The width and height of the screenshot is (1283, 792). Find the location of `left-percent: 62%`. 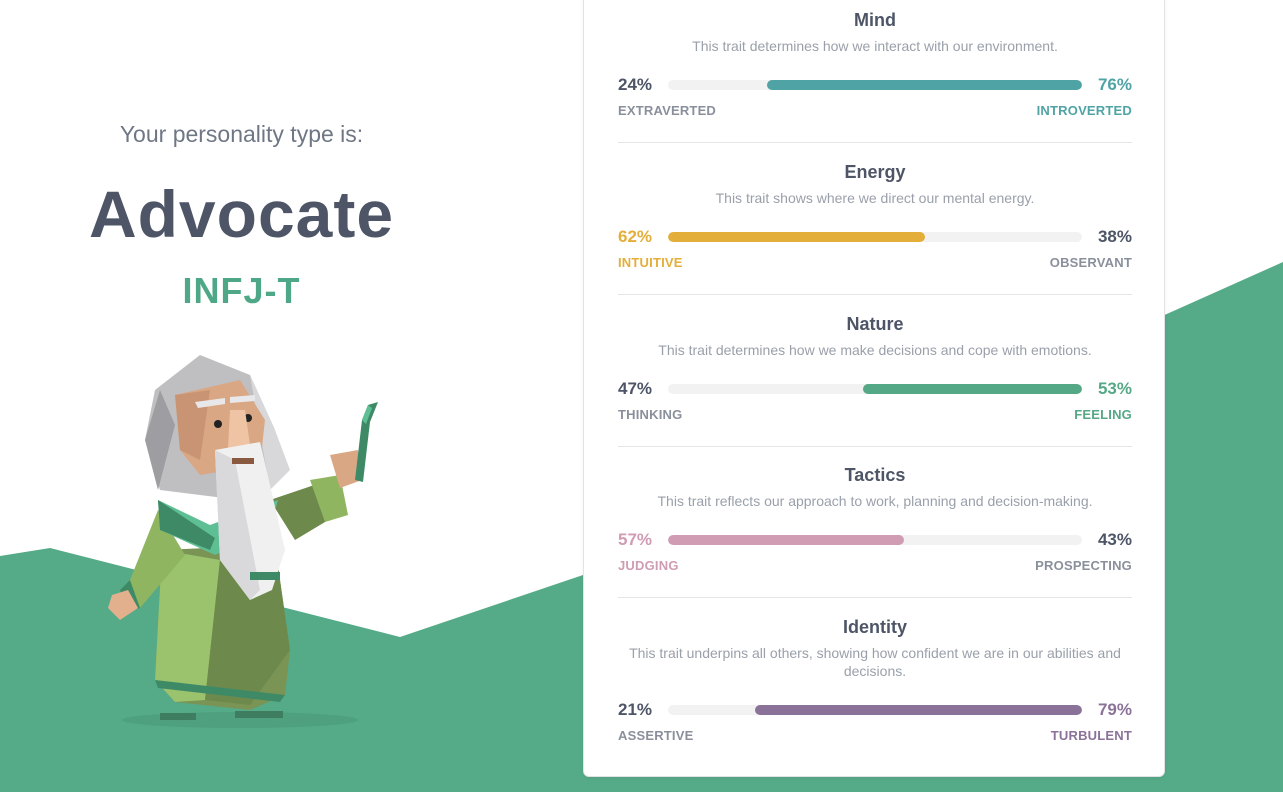

left-percent: 62% is located at coordinates (635, 236).